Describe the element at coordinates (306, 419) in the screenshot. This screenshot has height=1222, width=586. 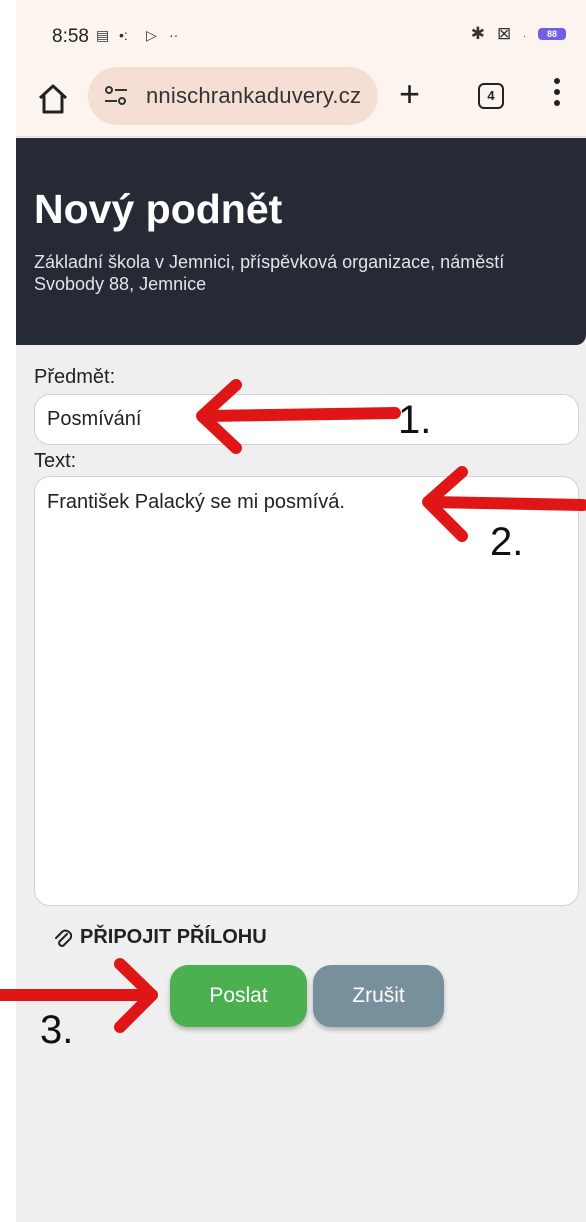
I see `subject-input: Posmívání` at that location.